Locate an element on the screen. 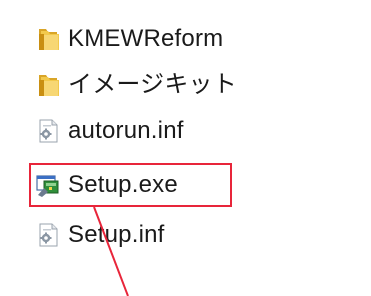 Image resolution: width=371 pixels, height=296 pixels. setup-exe-icon is located at coordinates (48, 185).